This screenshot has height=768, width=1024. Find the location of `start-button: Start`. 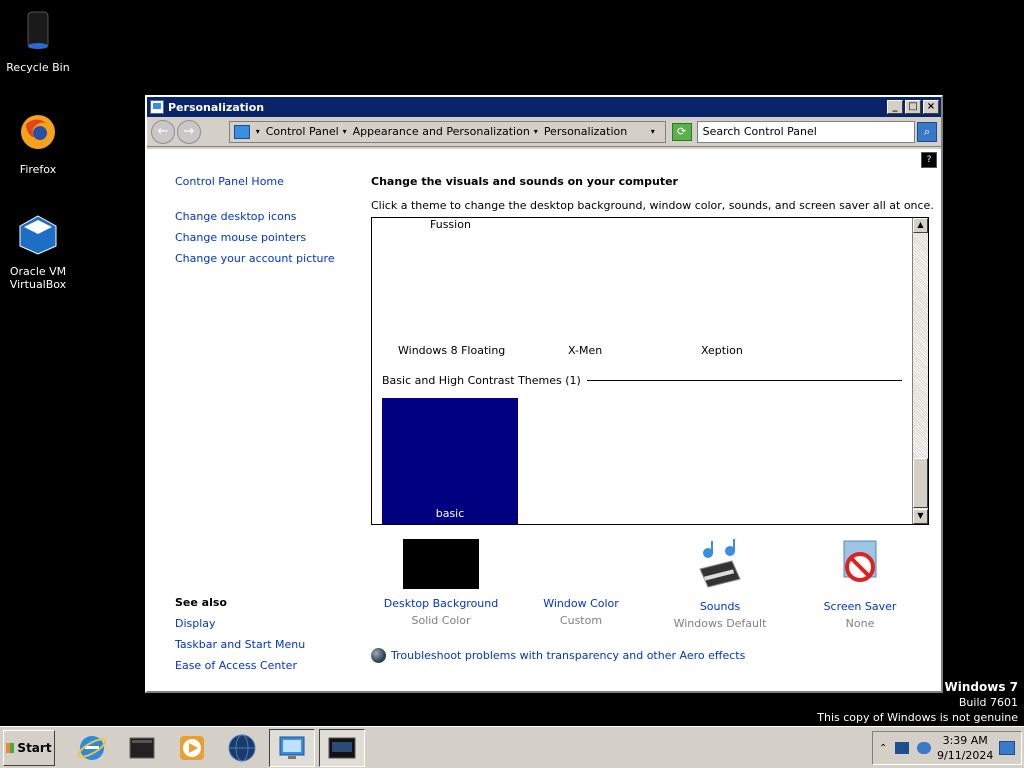

start-button: Start is located at coordinates (29, 747).